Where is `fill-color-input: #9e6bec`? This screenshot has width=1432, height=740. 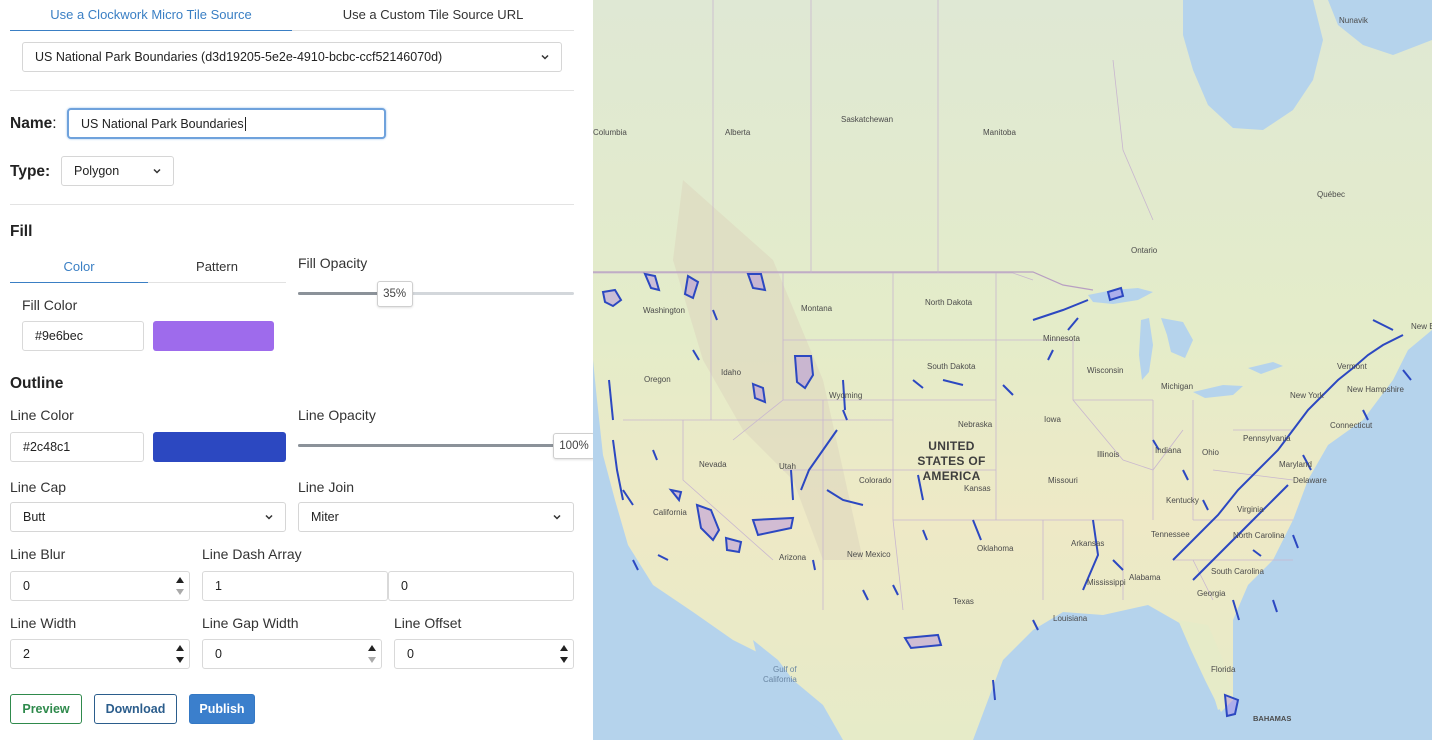 fill-color-input: #9e6bec is located at coordinates (83, 336).